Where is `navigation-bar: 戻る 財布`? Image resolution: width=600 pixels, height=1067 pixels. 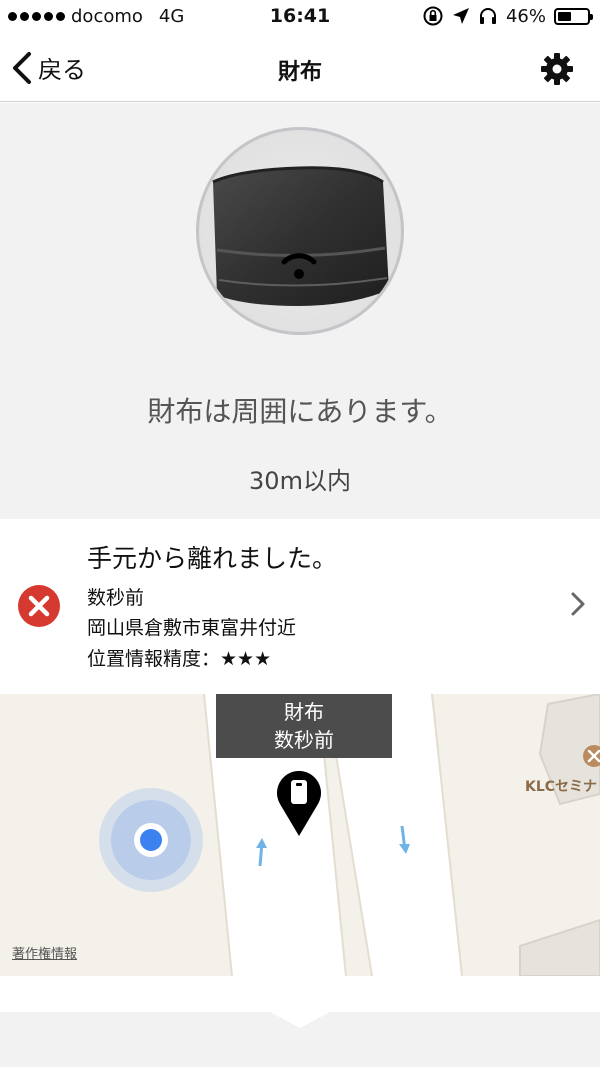
navigation-bar: 戻る 財布 is located at coordinates (300, 68).